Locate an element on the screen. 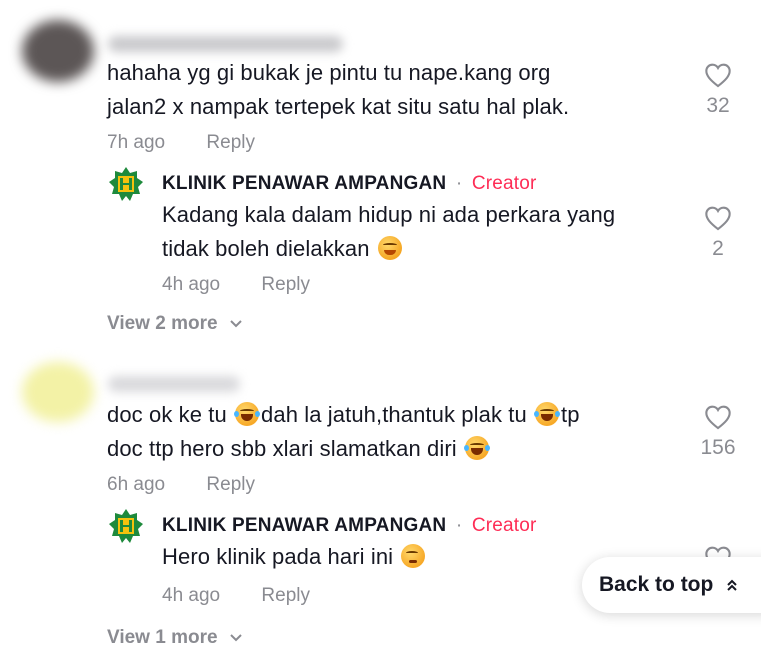  like-button: 2 is located at coordinates (718, 233).